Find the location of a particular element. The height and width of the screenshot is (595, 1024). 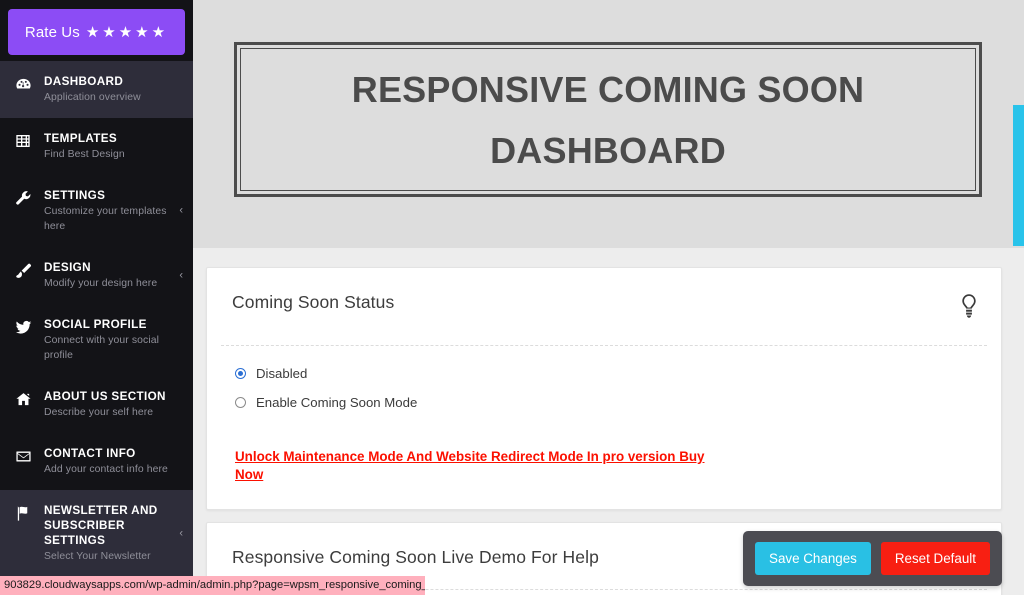

sidebar-item-label: NEWSLETTER AND SUBSCRIBER SETTINGS is located at coordinates (101, 525).